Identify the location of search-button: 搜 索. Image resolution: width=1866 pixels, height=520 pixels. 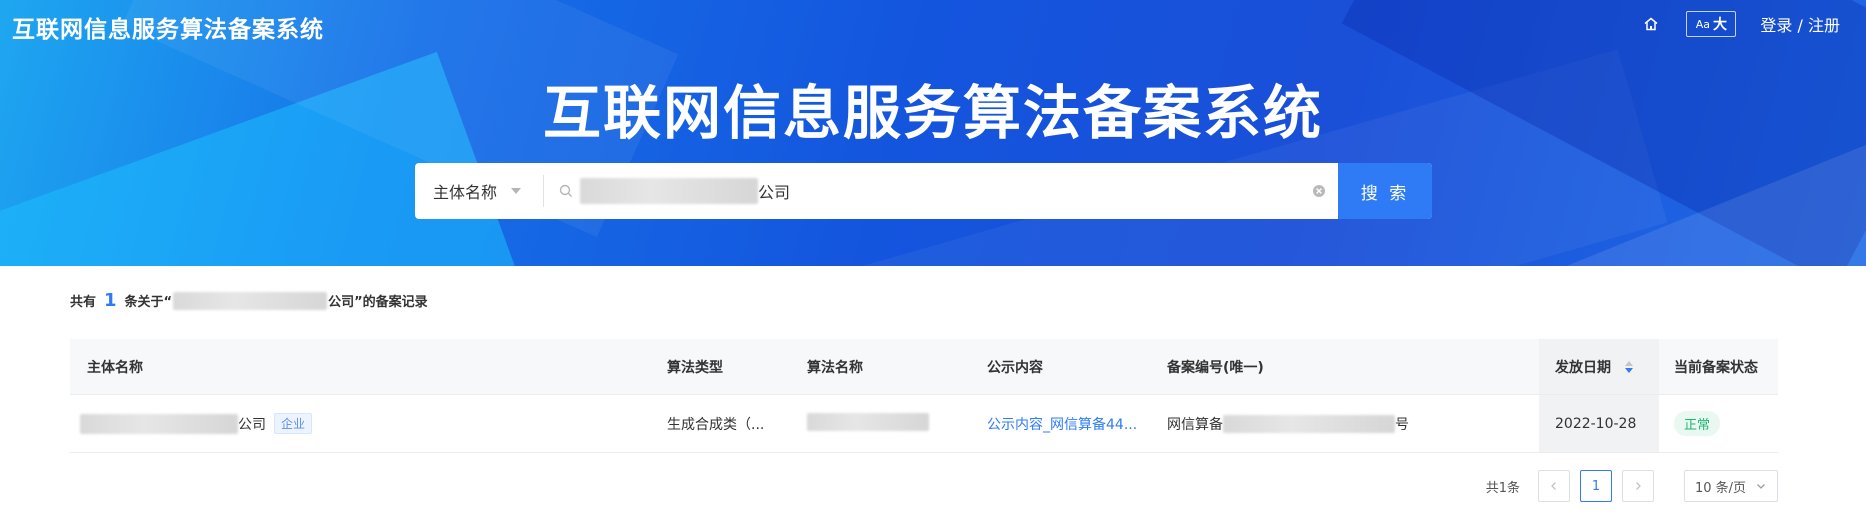
(1385, 191).